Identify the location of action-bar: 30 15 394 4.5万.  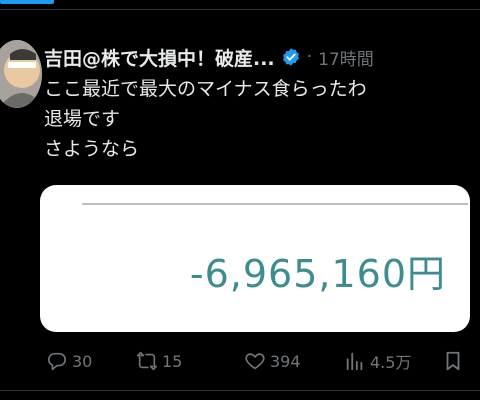
(260, 361).